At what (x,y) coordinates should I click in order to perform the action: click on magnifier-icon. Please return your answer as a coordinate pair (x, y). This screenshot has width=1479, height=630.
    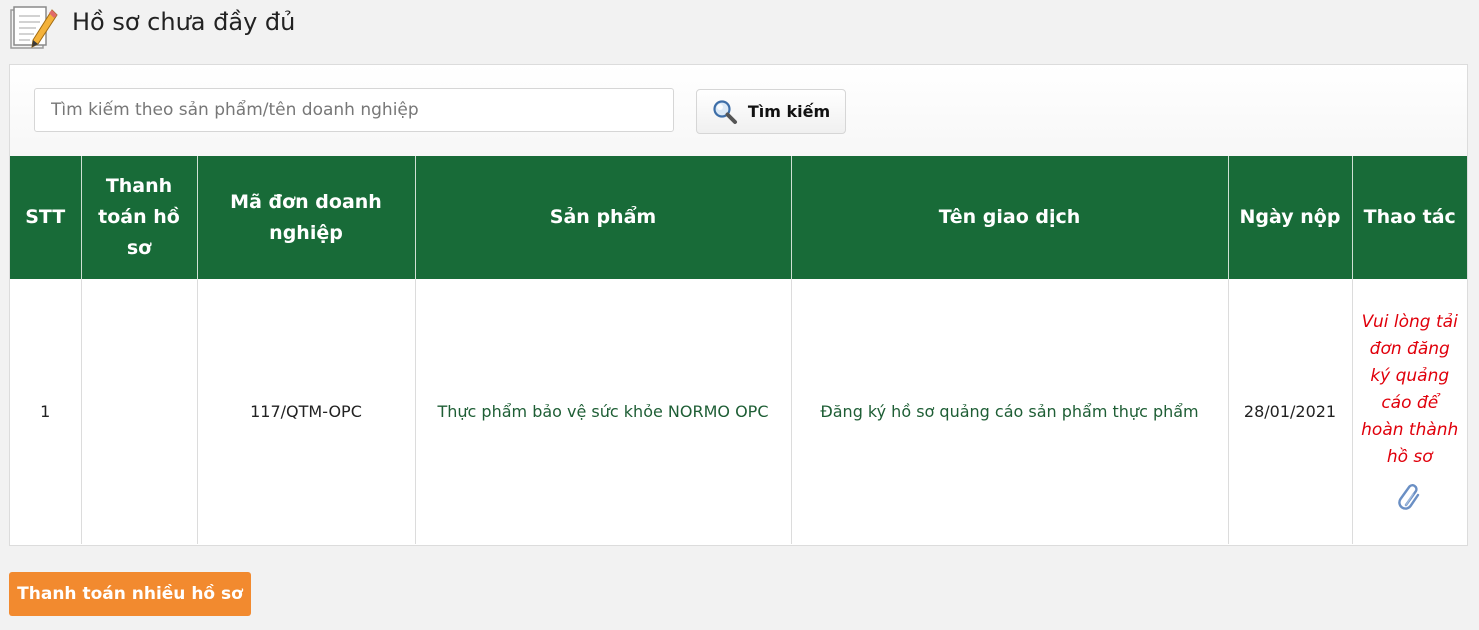
    Looking at the image, I should click on (725, 111).